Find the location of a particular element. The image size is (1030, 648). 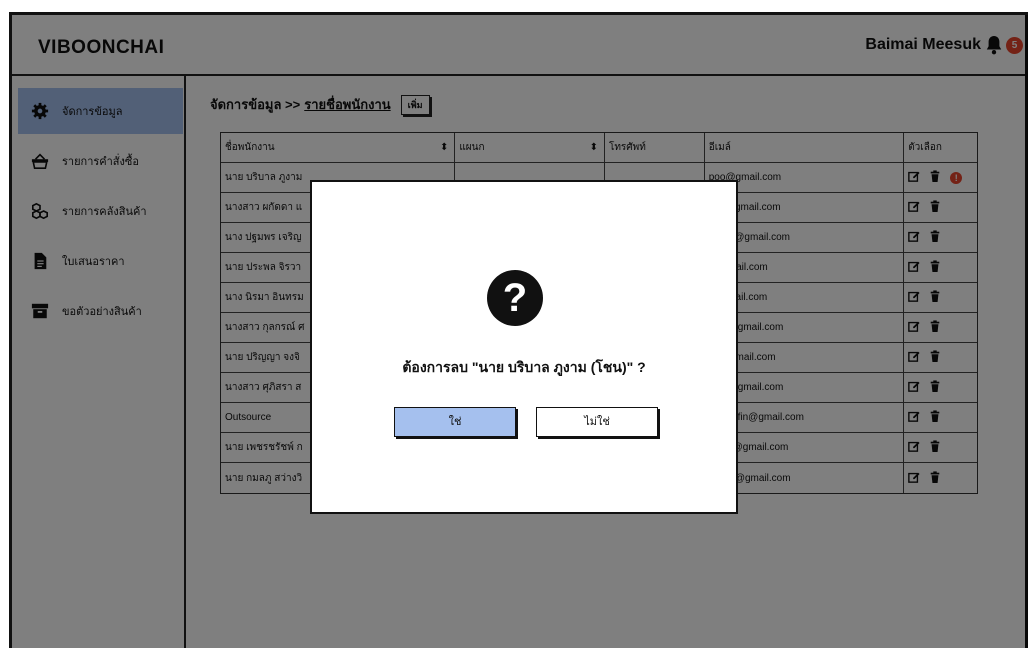

confirm-yes-button: ใช่ is located at coordinates (455, 422).